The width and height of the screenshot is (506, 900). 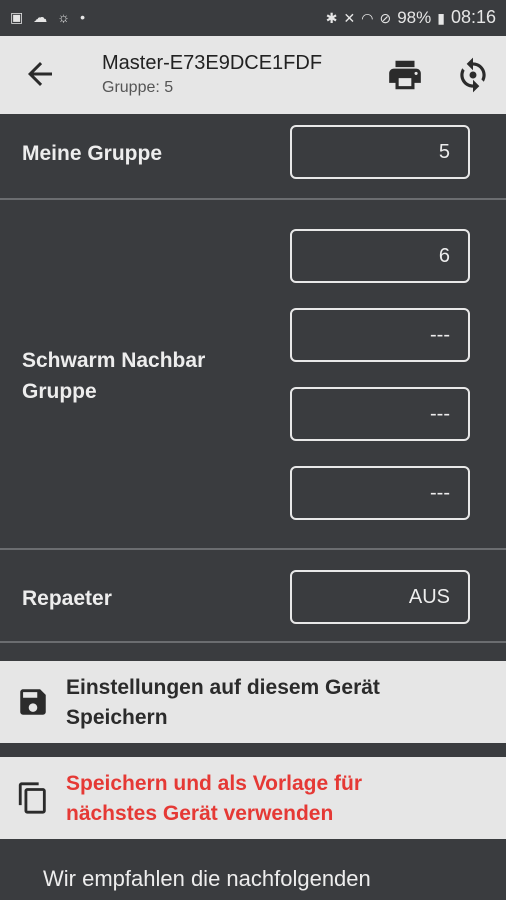 I want to click on weather-notification-icon: ☼, so click(x=64, y=17).